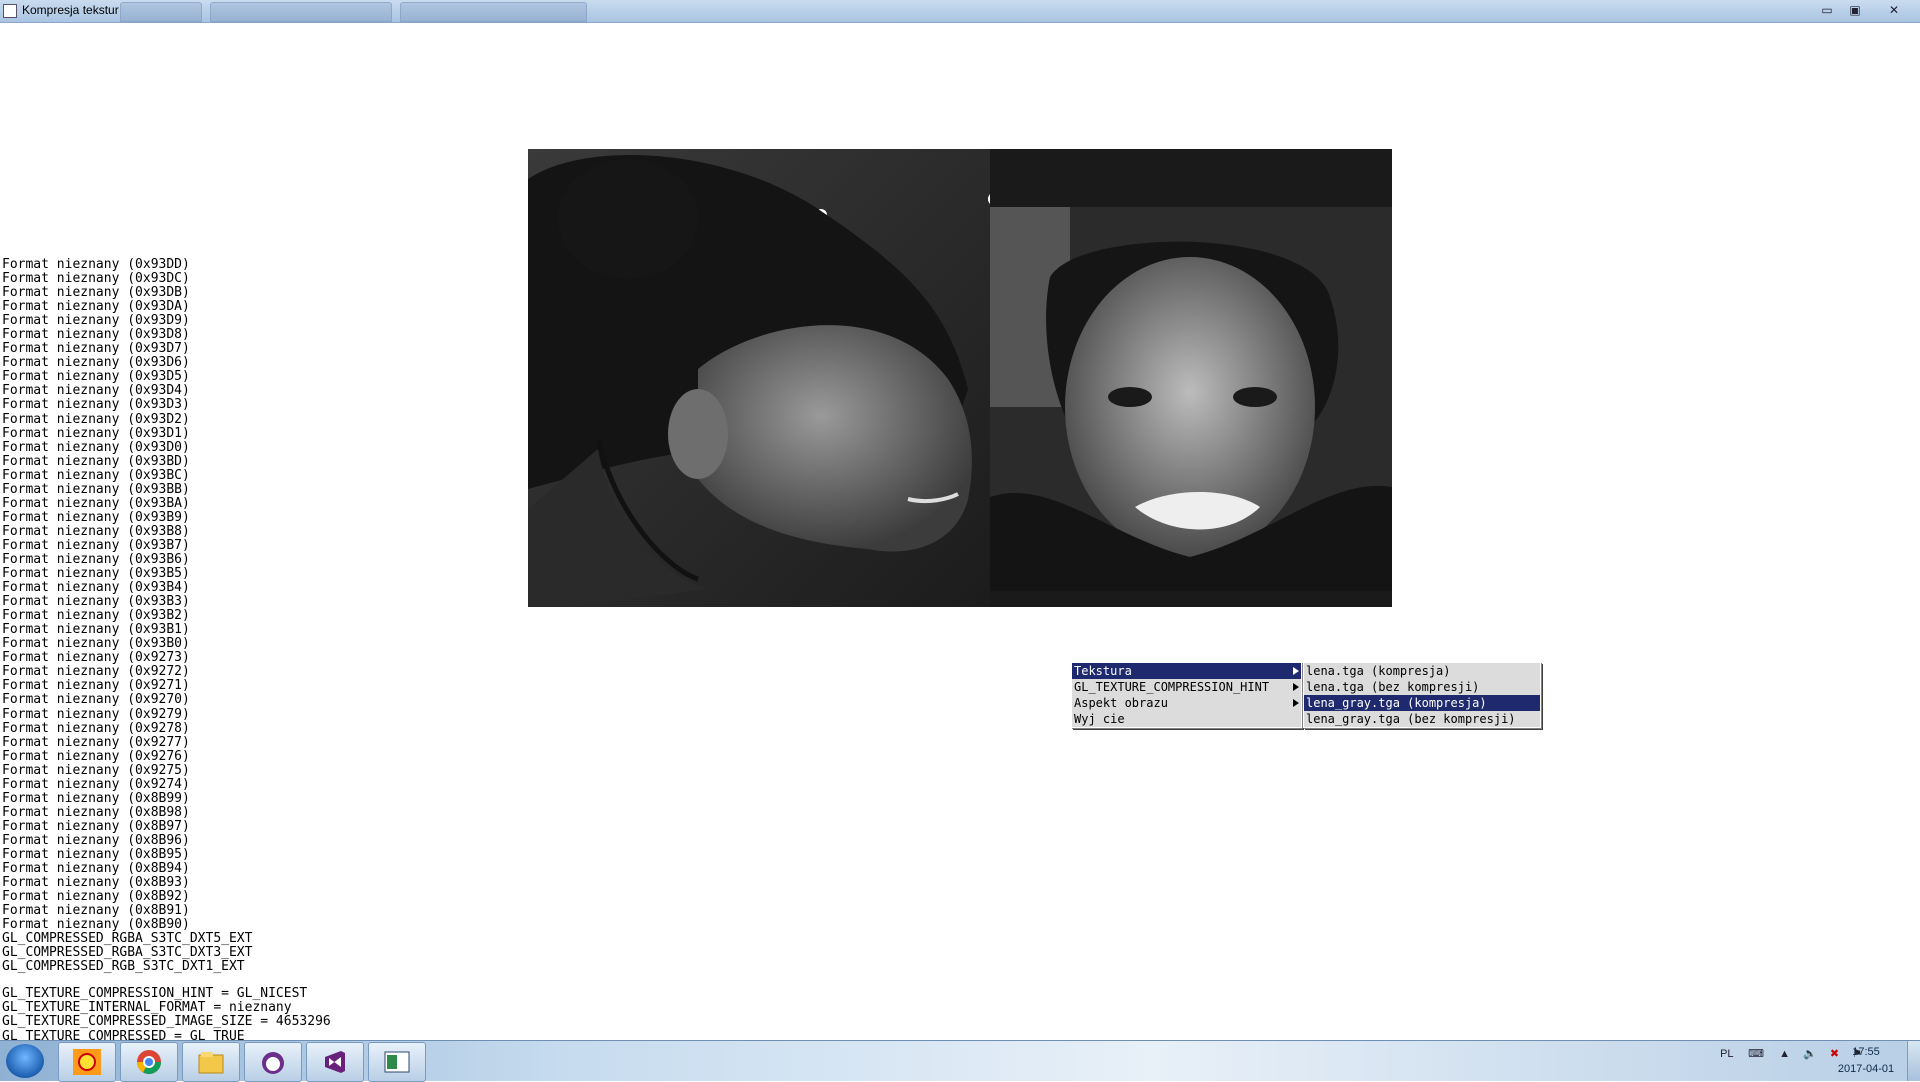 The height and width of the screenshot is (1082, 1920). I want to click on volume-icon: 🔈, so click(1810, 1054).